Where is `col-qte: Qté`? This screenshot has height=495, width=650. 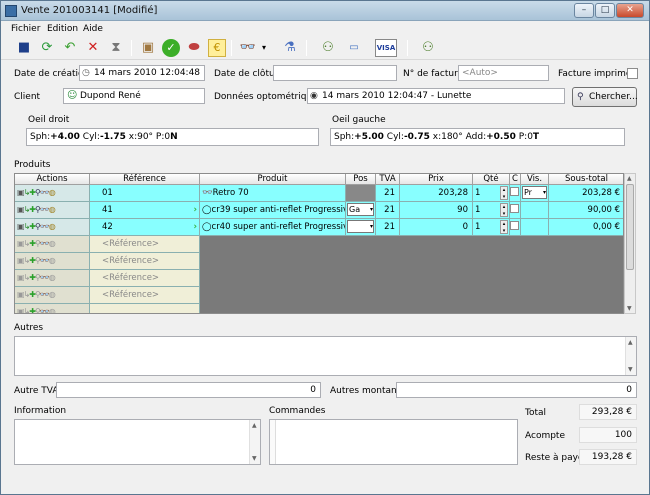 col-qte: Qté is located at coordinates (491, 179).